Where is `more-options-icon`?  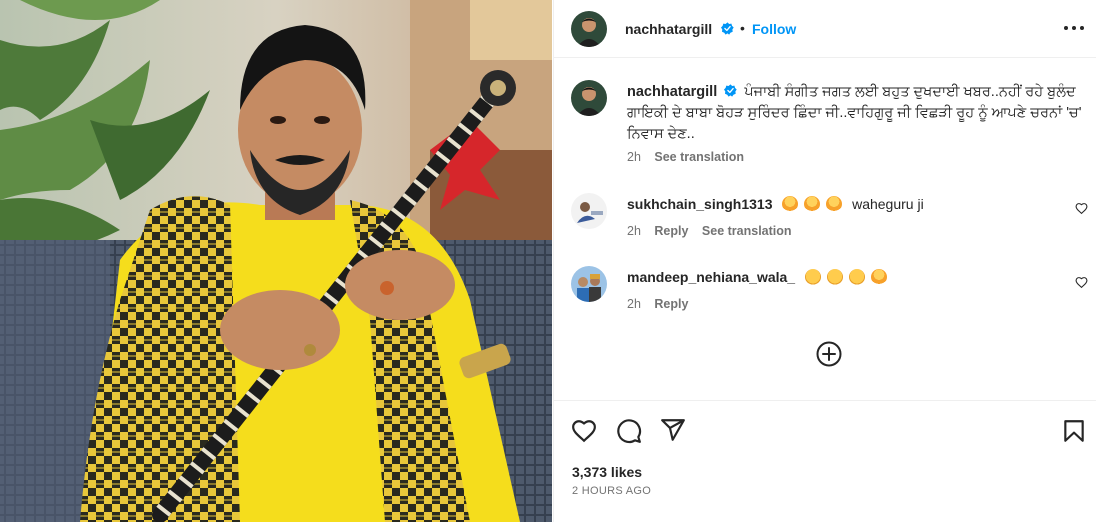 more-options-icon is located at coordinates (1074, 28).